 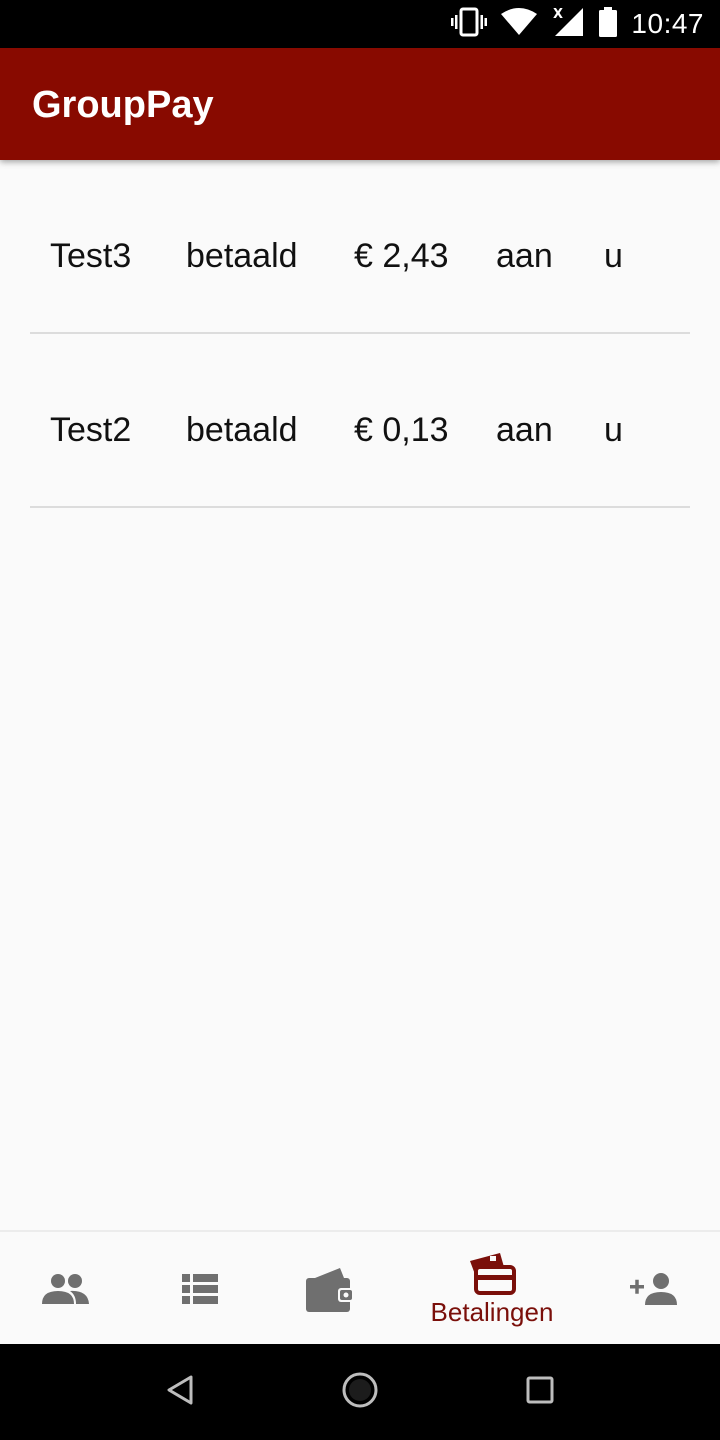 I want to click on back-icon, so click(x=180, y=1392).